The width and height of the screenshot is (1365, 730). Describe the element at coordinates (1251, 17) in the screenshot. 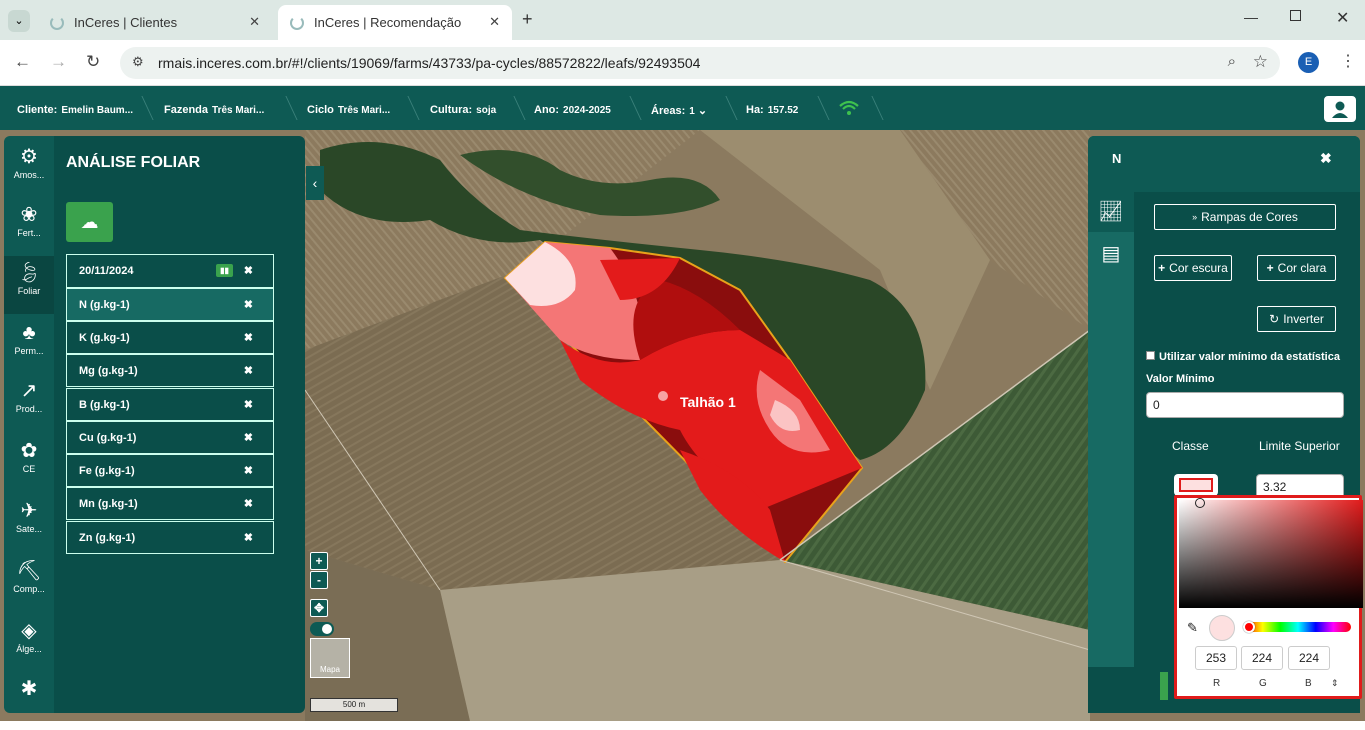

I see `minimize-icon: —` at that location.